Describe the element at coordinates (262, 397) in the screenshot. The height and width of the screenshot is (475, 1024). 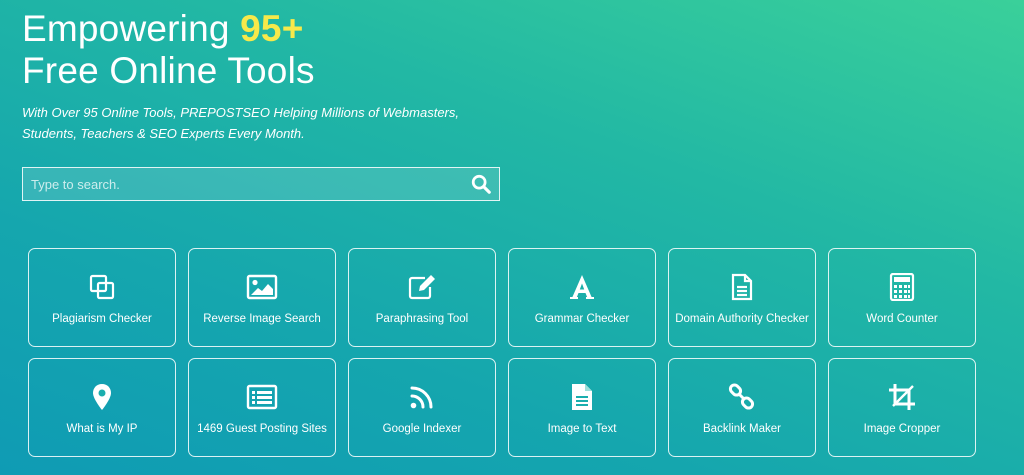
I see `list-icon` at that location.